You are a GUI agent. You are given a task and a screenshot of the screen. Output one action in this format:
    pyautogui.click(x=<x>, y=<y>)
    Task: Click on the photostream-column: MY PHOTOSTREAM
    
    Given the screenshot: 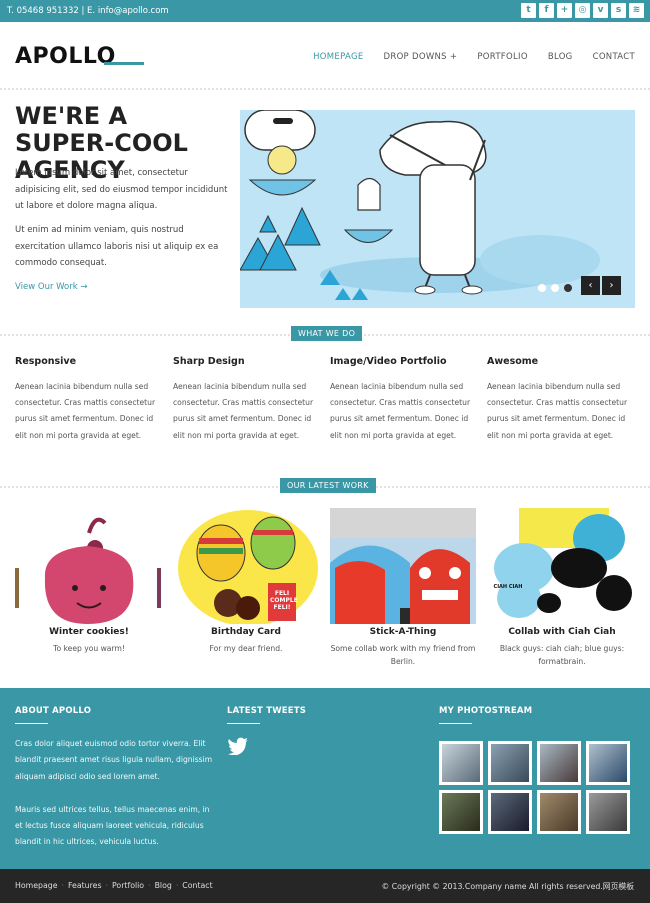 What is the action you would take?
    pyautogui.click(x=539, y=770)
    